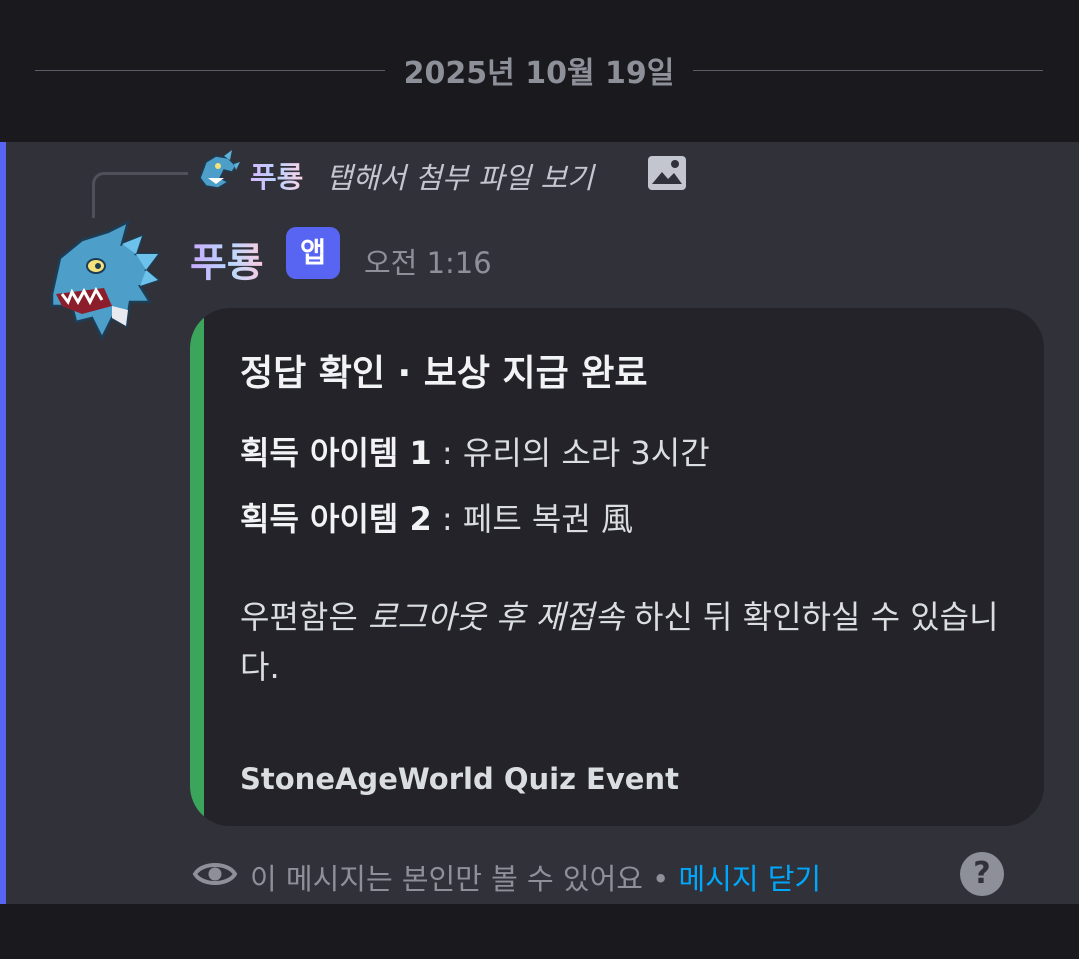 The width and height of the screenshot is (1079, 959). I want to click on embed-color-bar, so click(197, 567).